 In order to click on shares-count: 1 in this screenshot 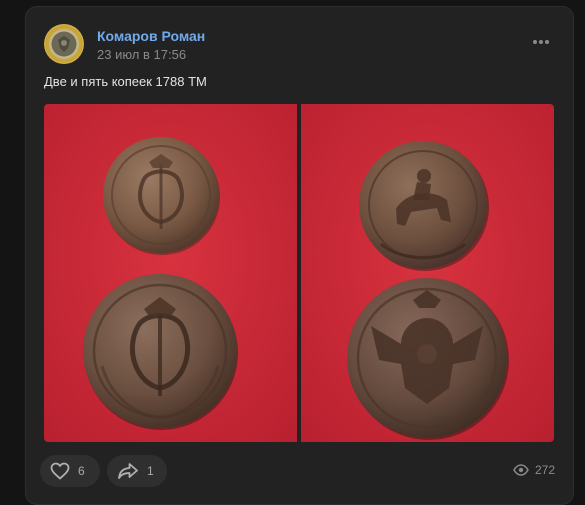, I will do `click(150, 471)`.